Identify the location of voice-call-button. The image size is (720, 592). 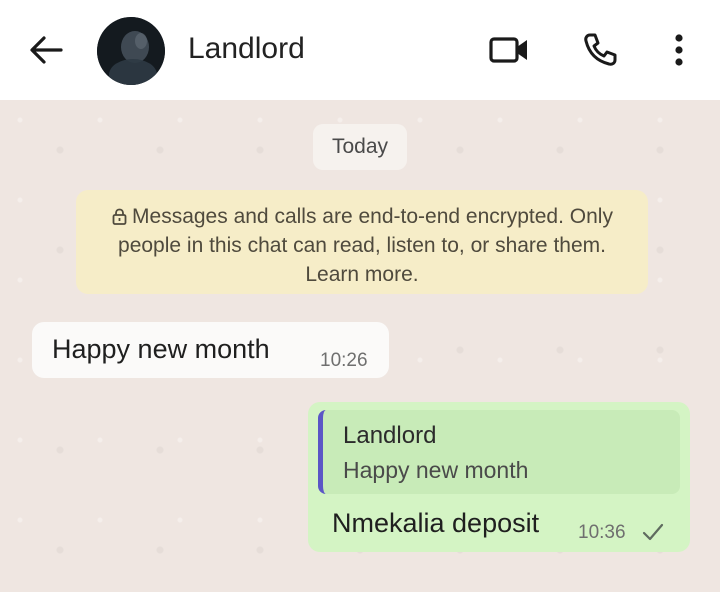
(600, 50).